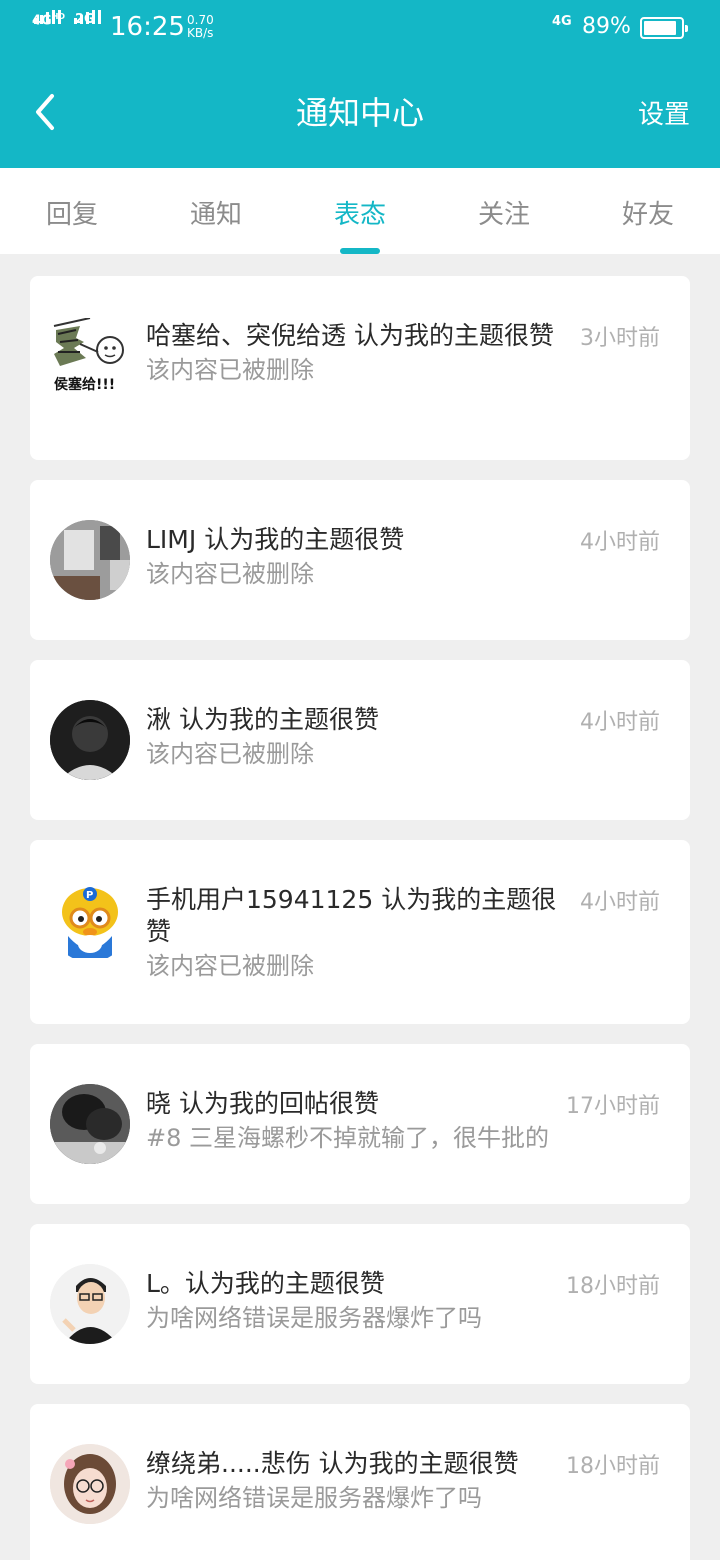  Describe the element at coordinates (351, 915) in the screenshot. I see `notification-title: 手机用户15941125 认为我的主题很赞` at that location.